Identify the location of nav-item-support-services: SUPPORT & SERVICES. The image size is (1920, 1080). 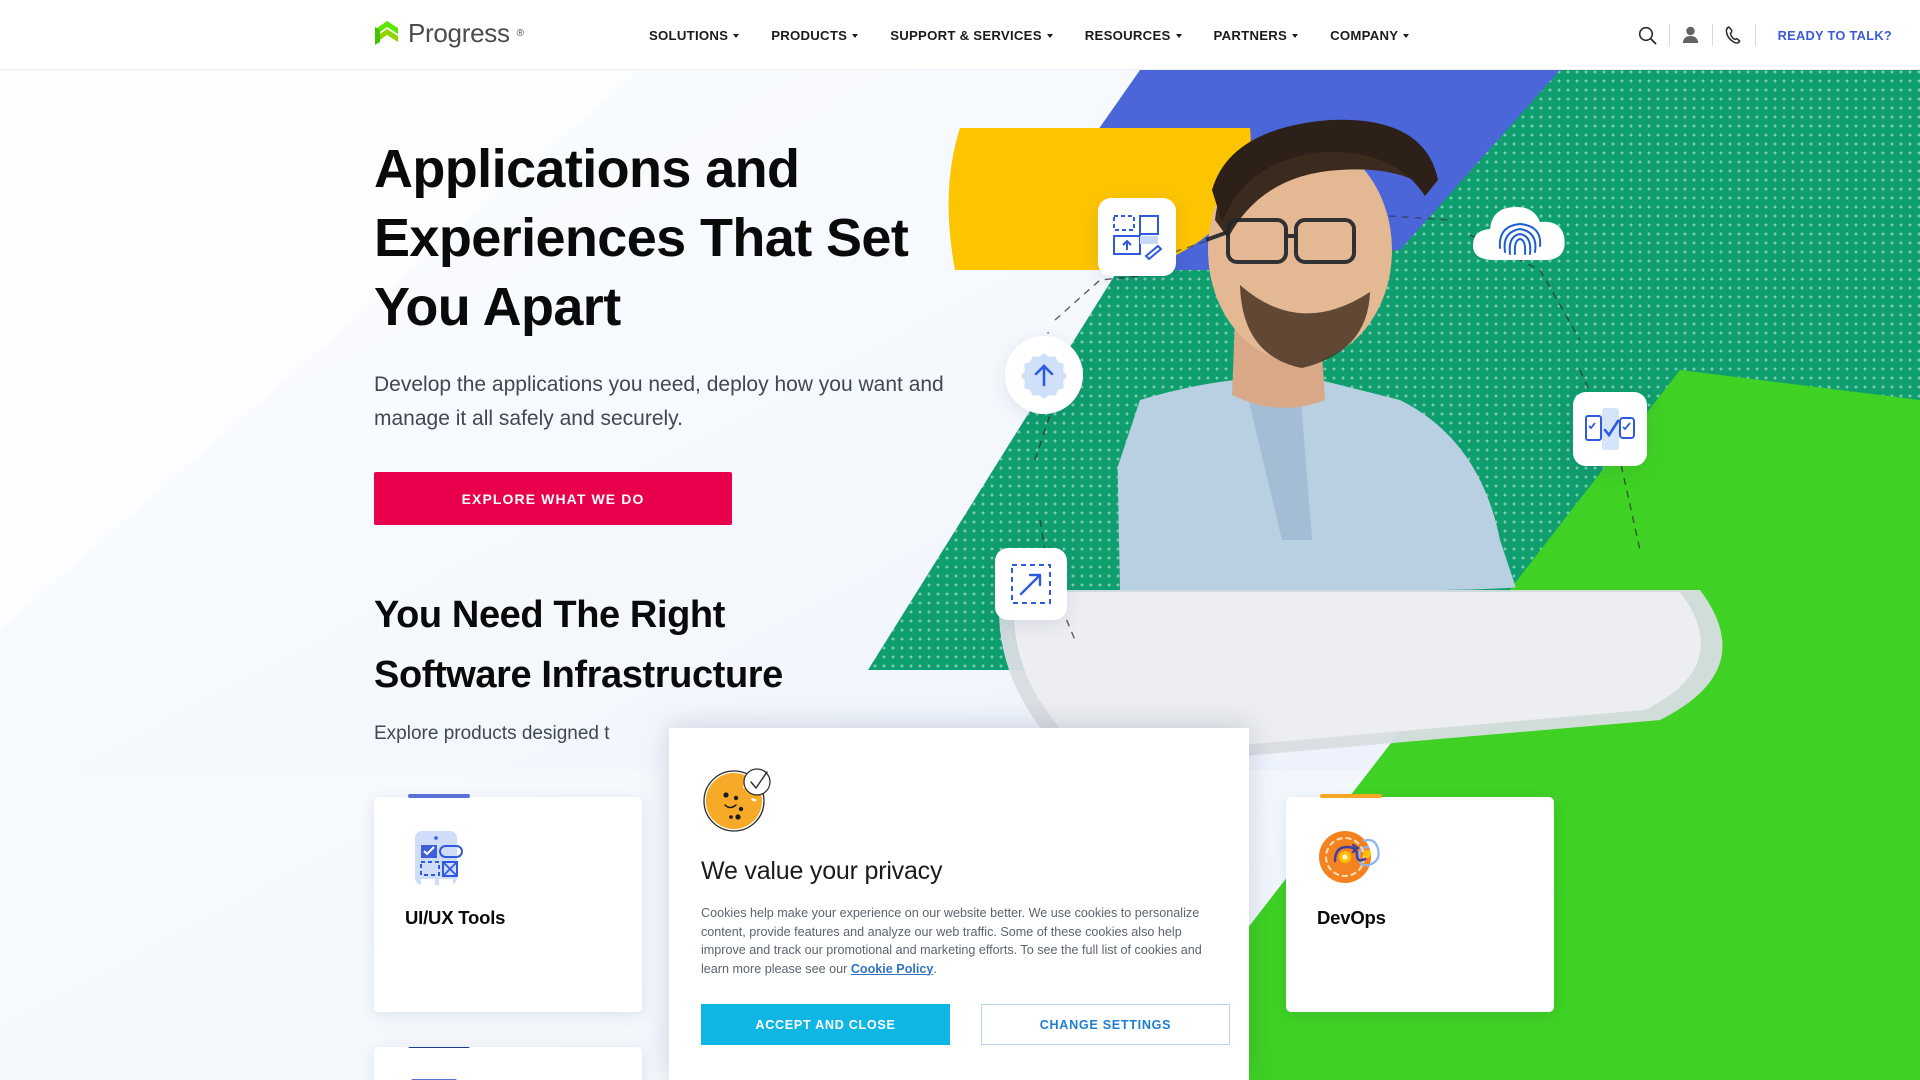
(971, 35).